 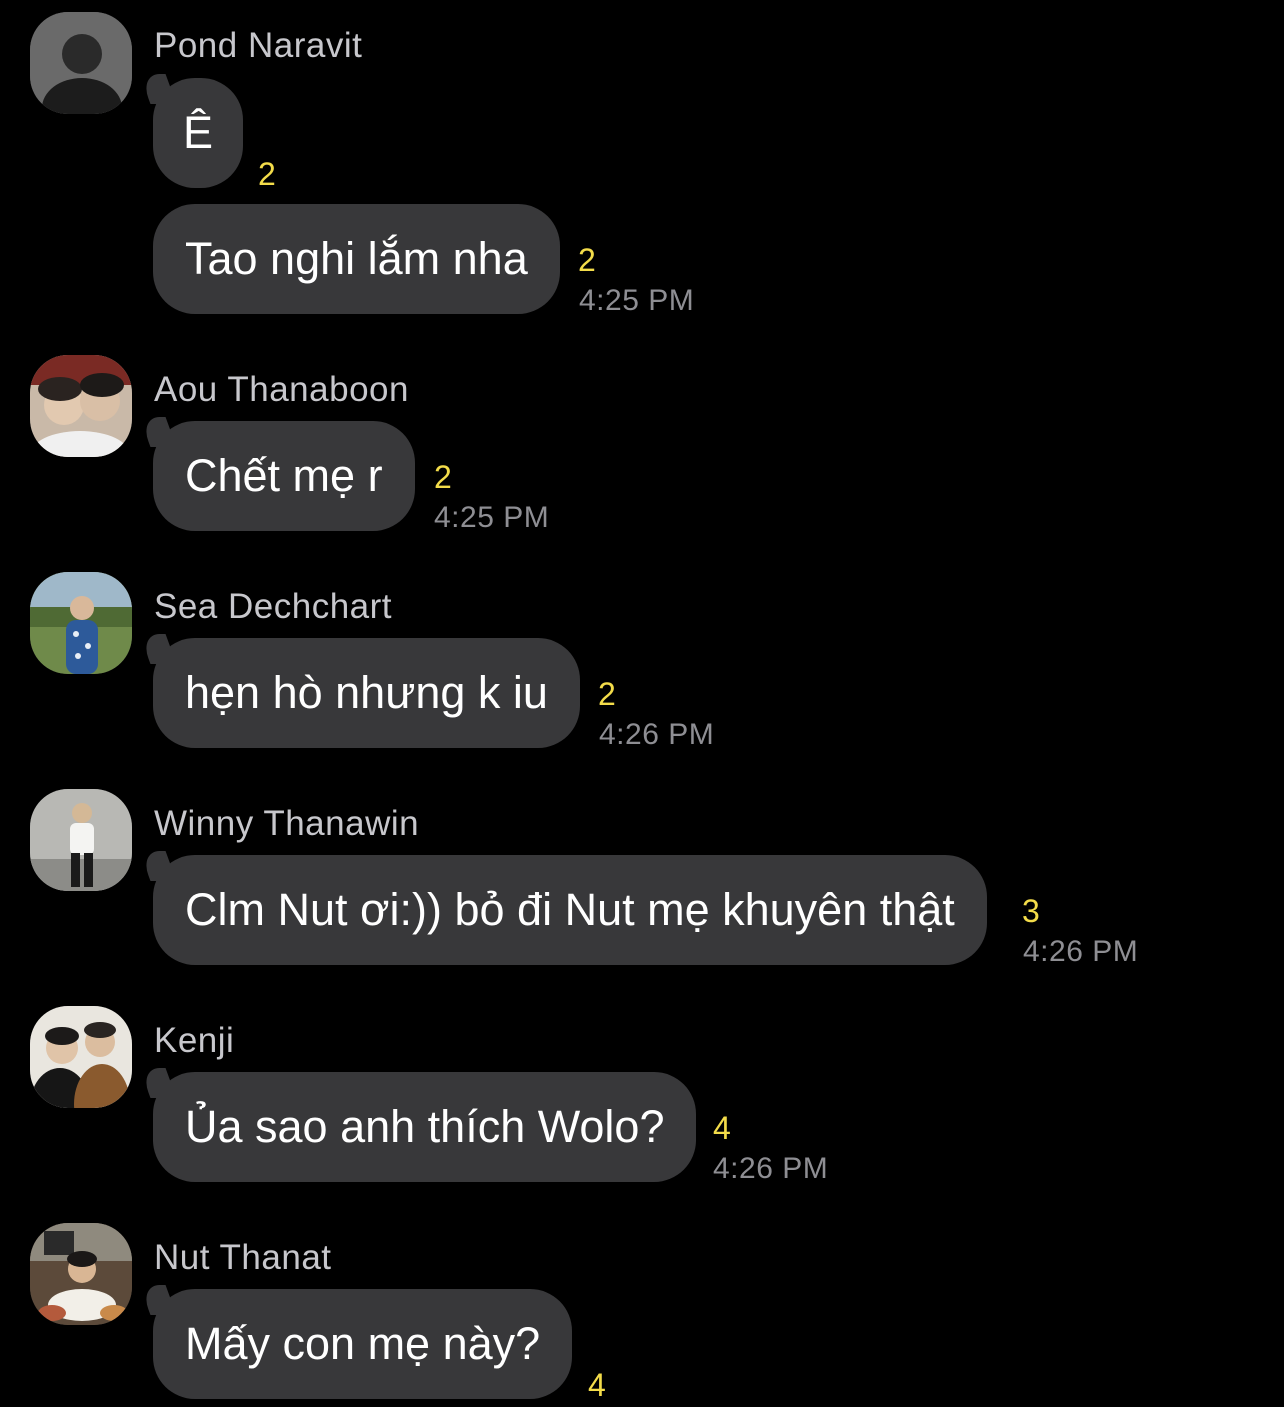 What do you see at coordinates (194, 1040) in the screenshot?
I see `sender-name: Kenji` at bounding box center [194, 1040].